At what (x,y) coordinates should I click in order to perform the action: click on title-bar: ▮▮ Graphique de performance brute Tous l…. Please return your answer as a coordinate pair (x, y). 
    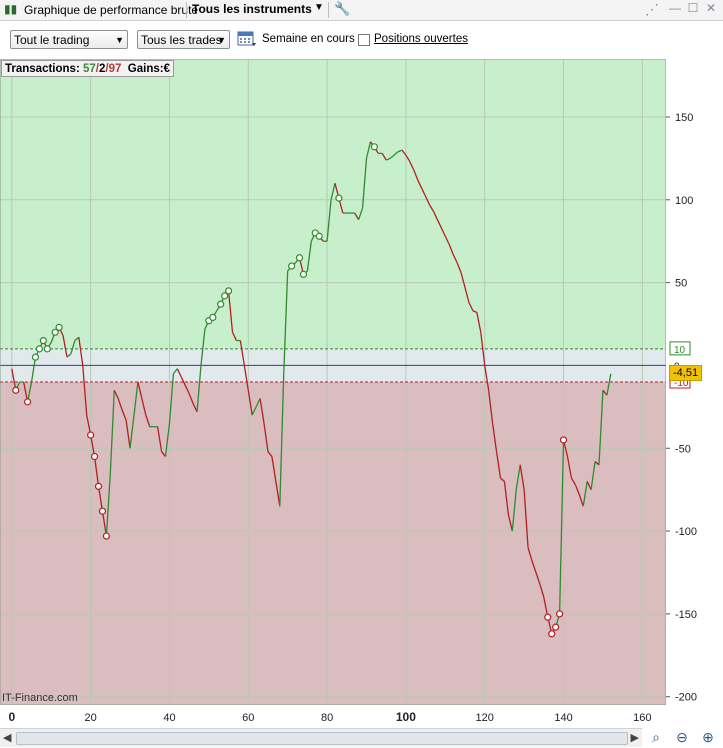
    Looking at the image, I should click on (361, 10).